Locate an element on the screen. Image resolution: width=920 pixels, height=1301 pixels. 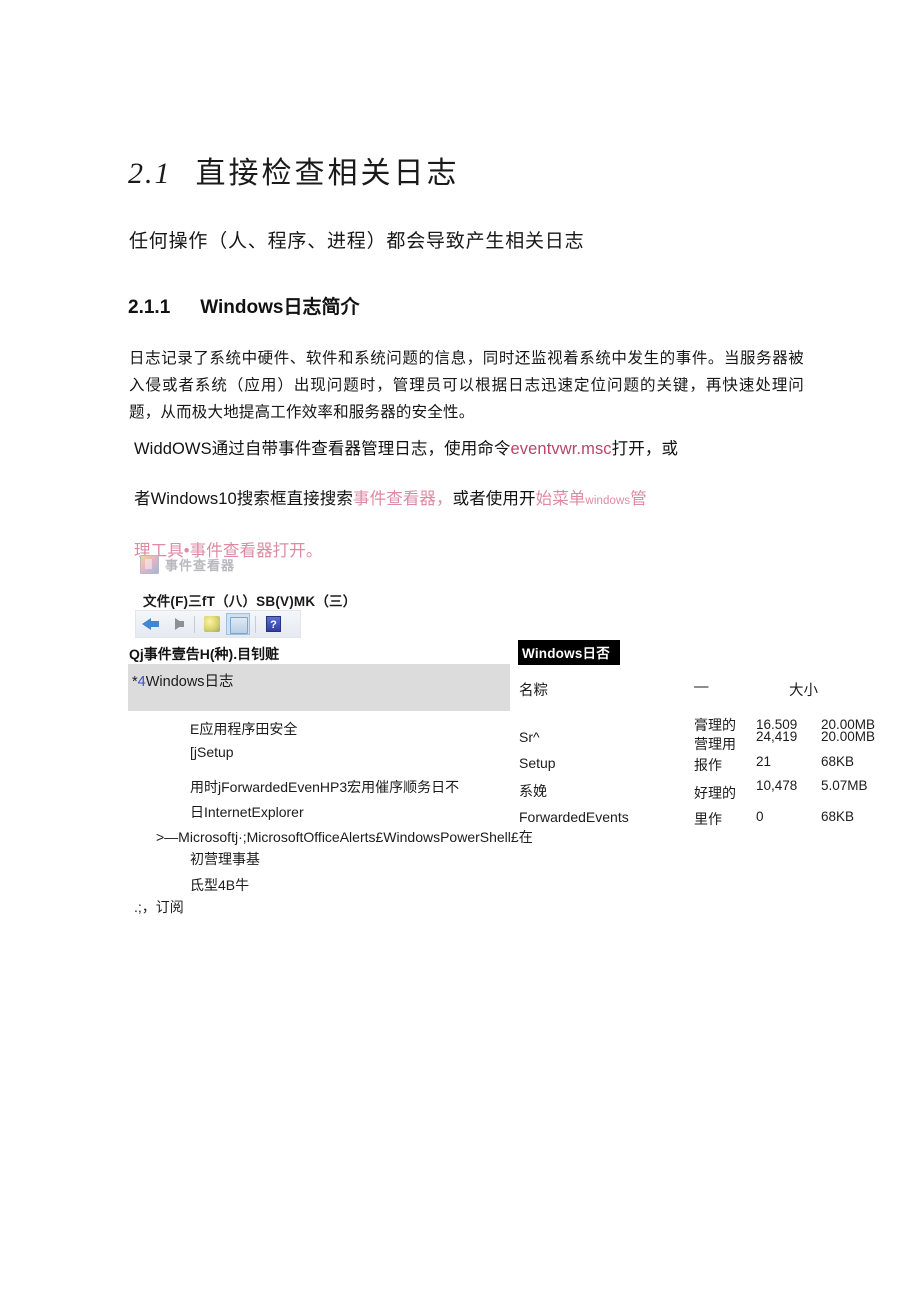
column-header-type: — is located at coordinates (701, 687).